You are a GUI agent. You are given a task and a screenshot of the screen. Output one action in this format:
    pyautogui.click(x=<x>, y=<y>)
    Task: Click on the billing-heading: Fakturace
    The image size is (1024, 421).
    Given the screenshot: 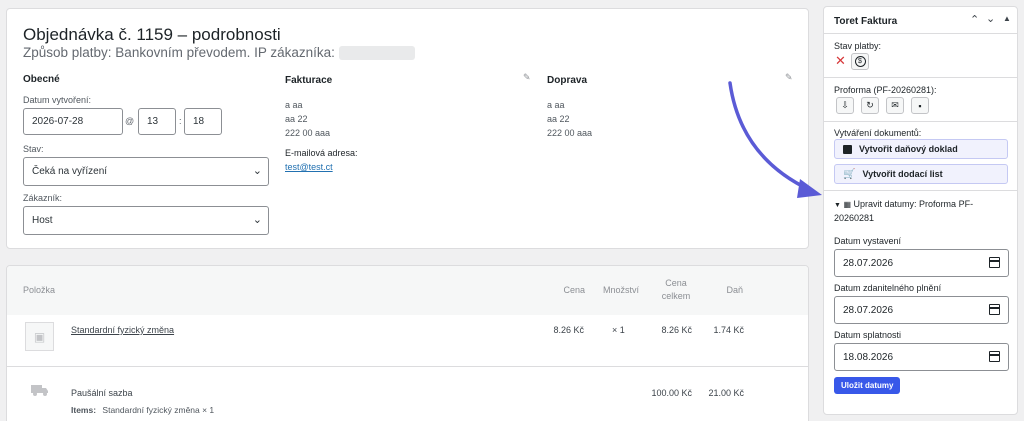 What is the action you would take?
    pyautogui.click(x=309, y=80)
    